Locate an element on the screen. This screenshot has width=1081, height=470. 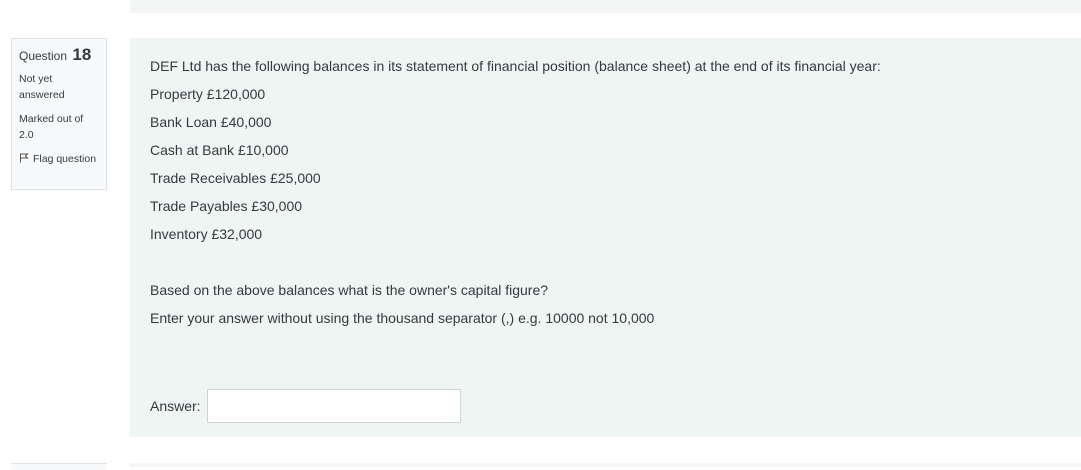
balance-item: Trade Payables £30,000 is located at coordinates (226, 206).